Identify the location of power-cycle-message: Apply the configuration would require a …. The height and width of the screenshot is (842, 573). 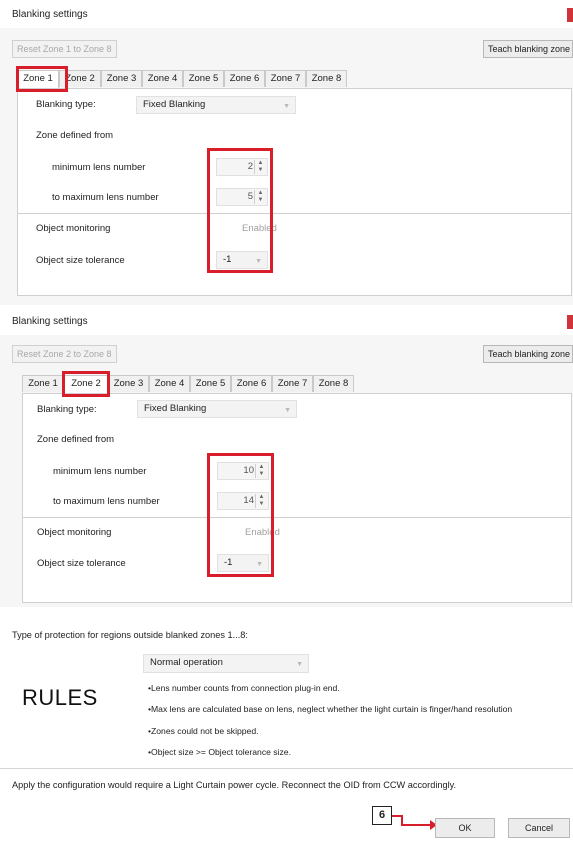
(234, 785).